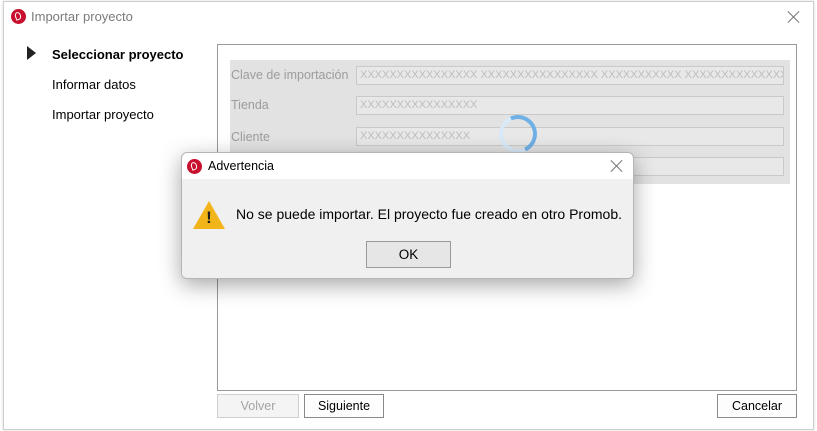 This screenshot has width=817, height=431. What do you see at coordinates (617, 166) in the screenshot?
I see `dialog-close-icon` at bounding box center [617, 166].